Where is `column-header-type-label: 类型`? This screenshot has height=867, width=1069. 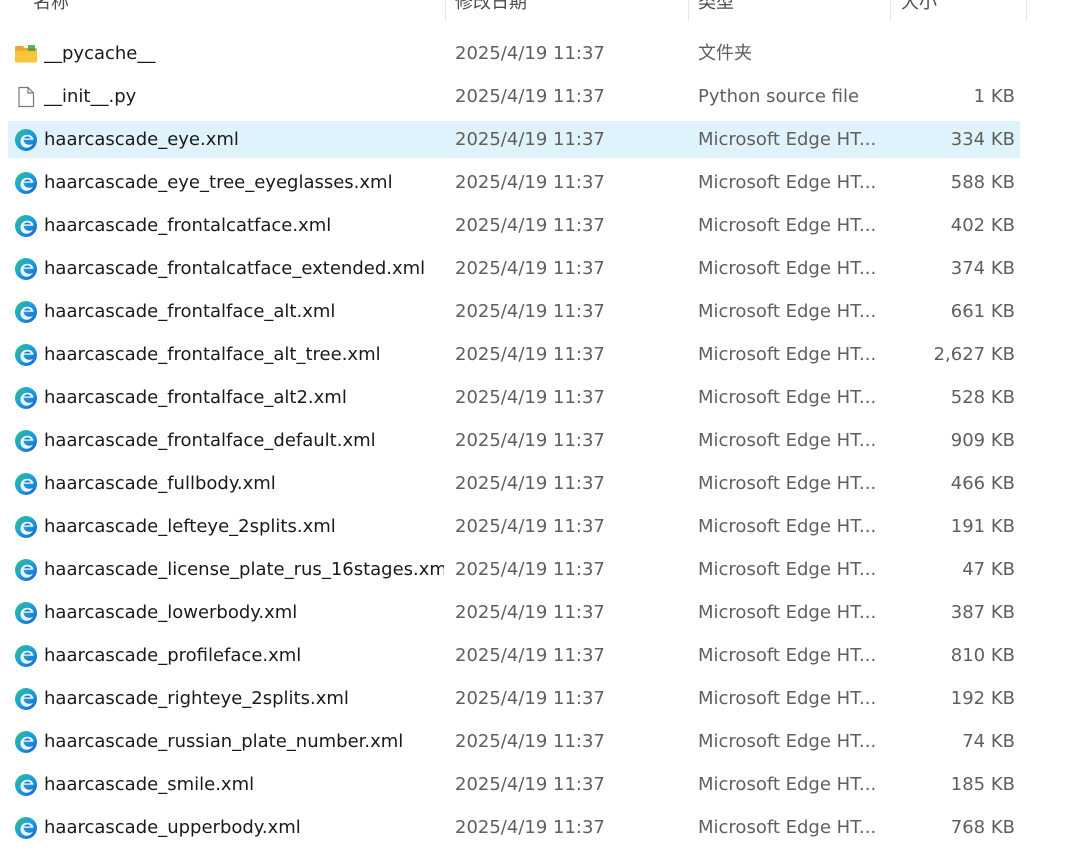
column-header-type-label: 类型 is located at coordinates (716, 6).